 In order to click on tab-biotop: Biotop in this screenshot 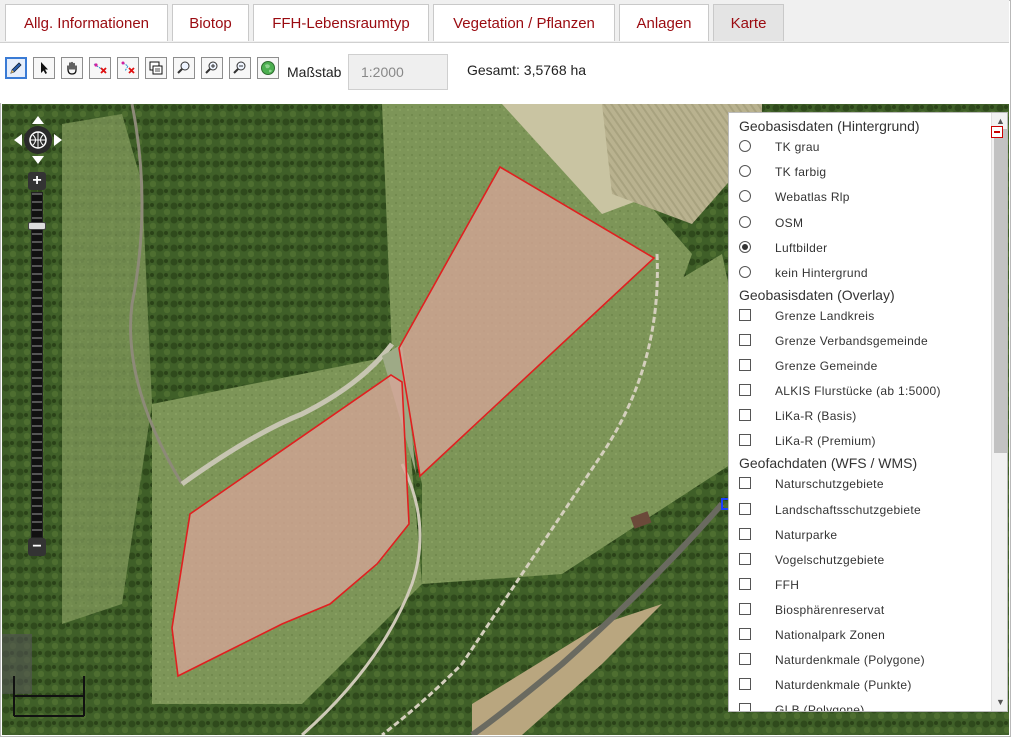, I will do `click(210, 22)`.